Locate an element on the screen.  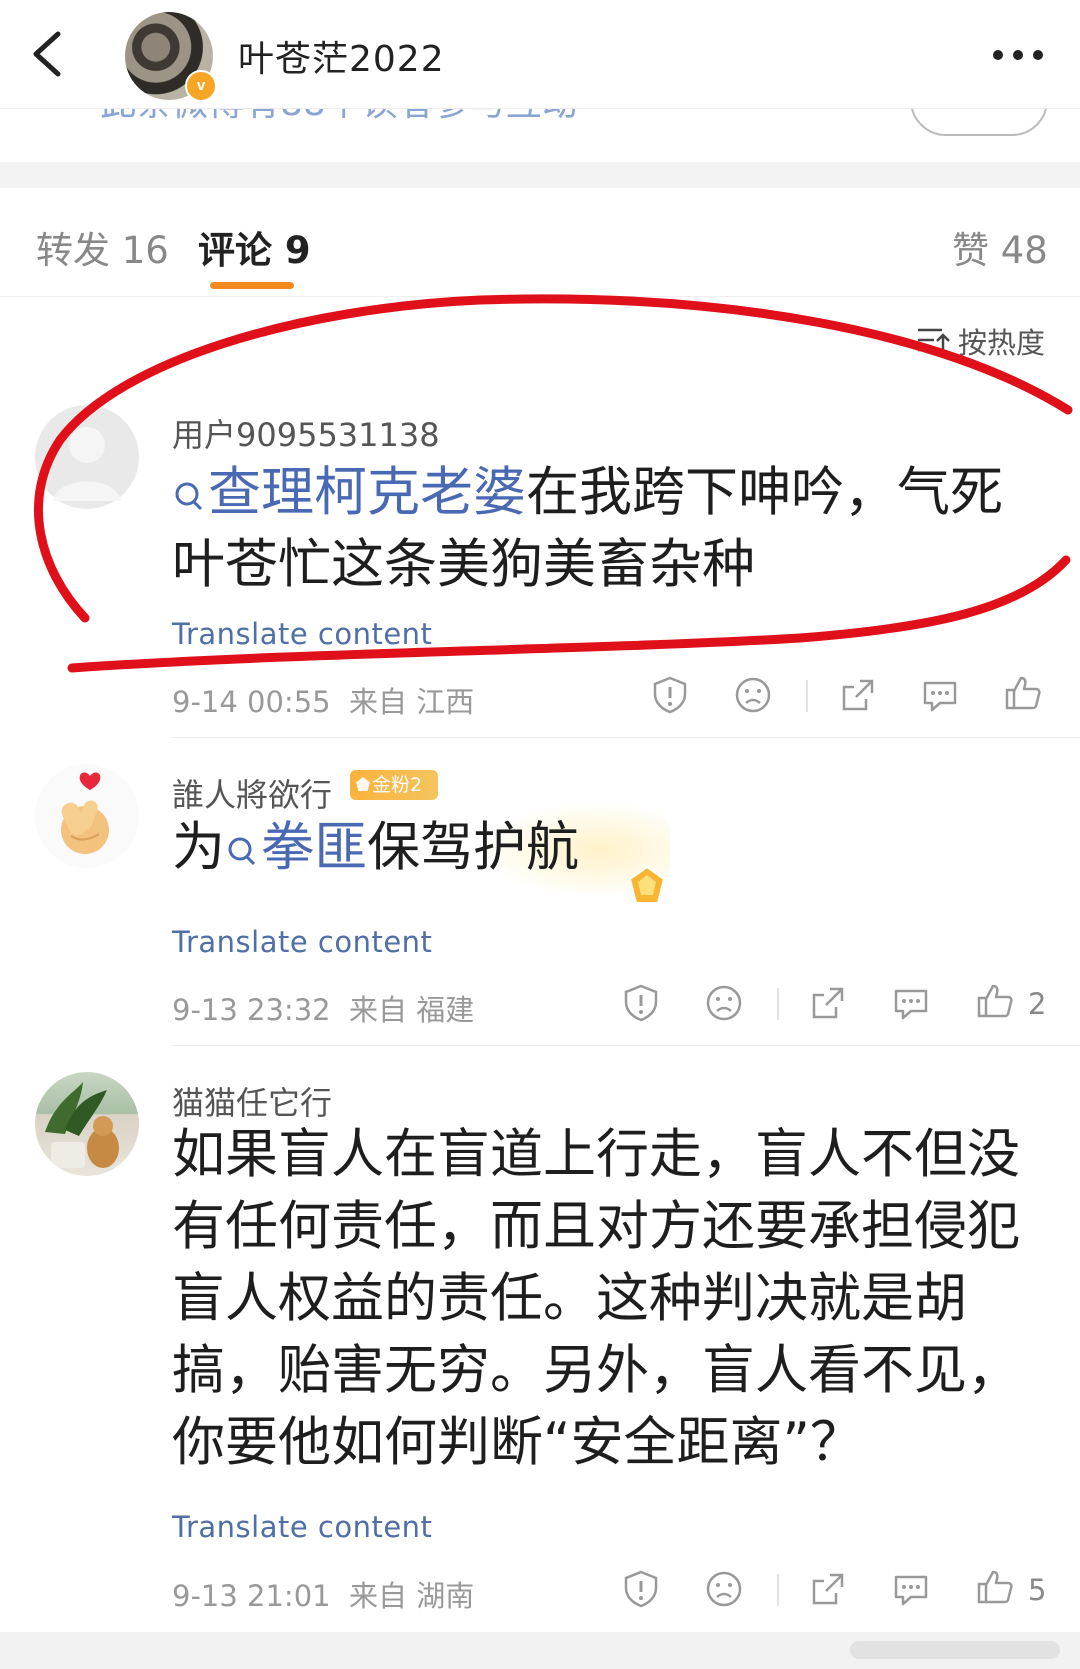
more-dots-icon is located at coordinates (1018, 55).